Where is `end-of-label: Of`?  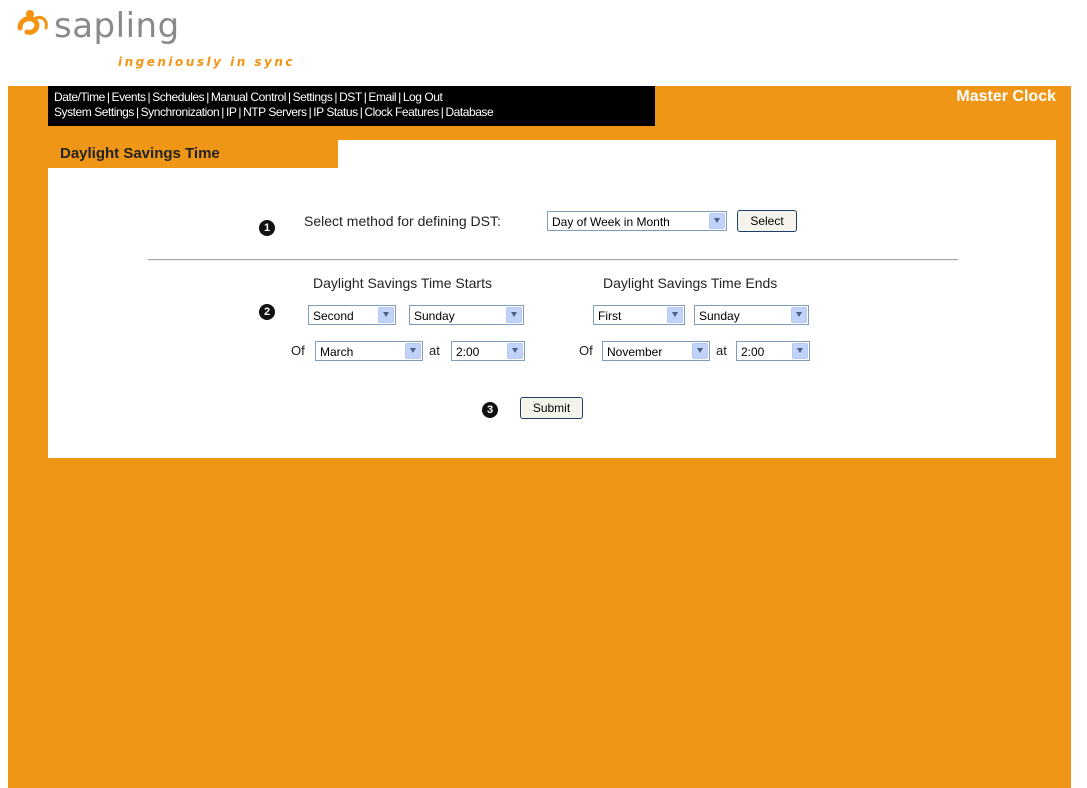
end-of-label: Of is located at coordinates (586, 350).